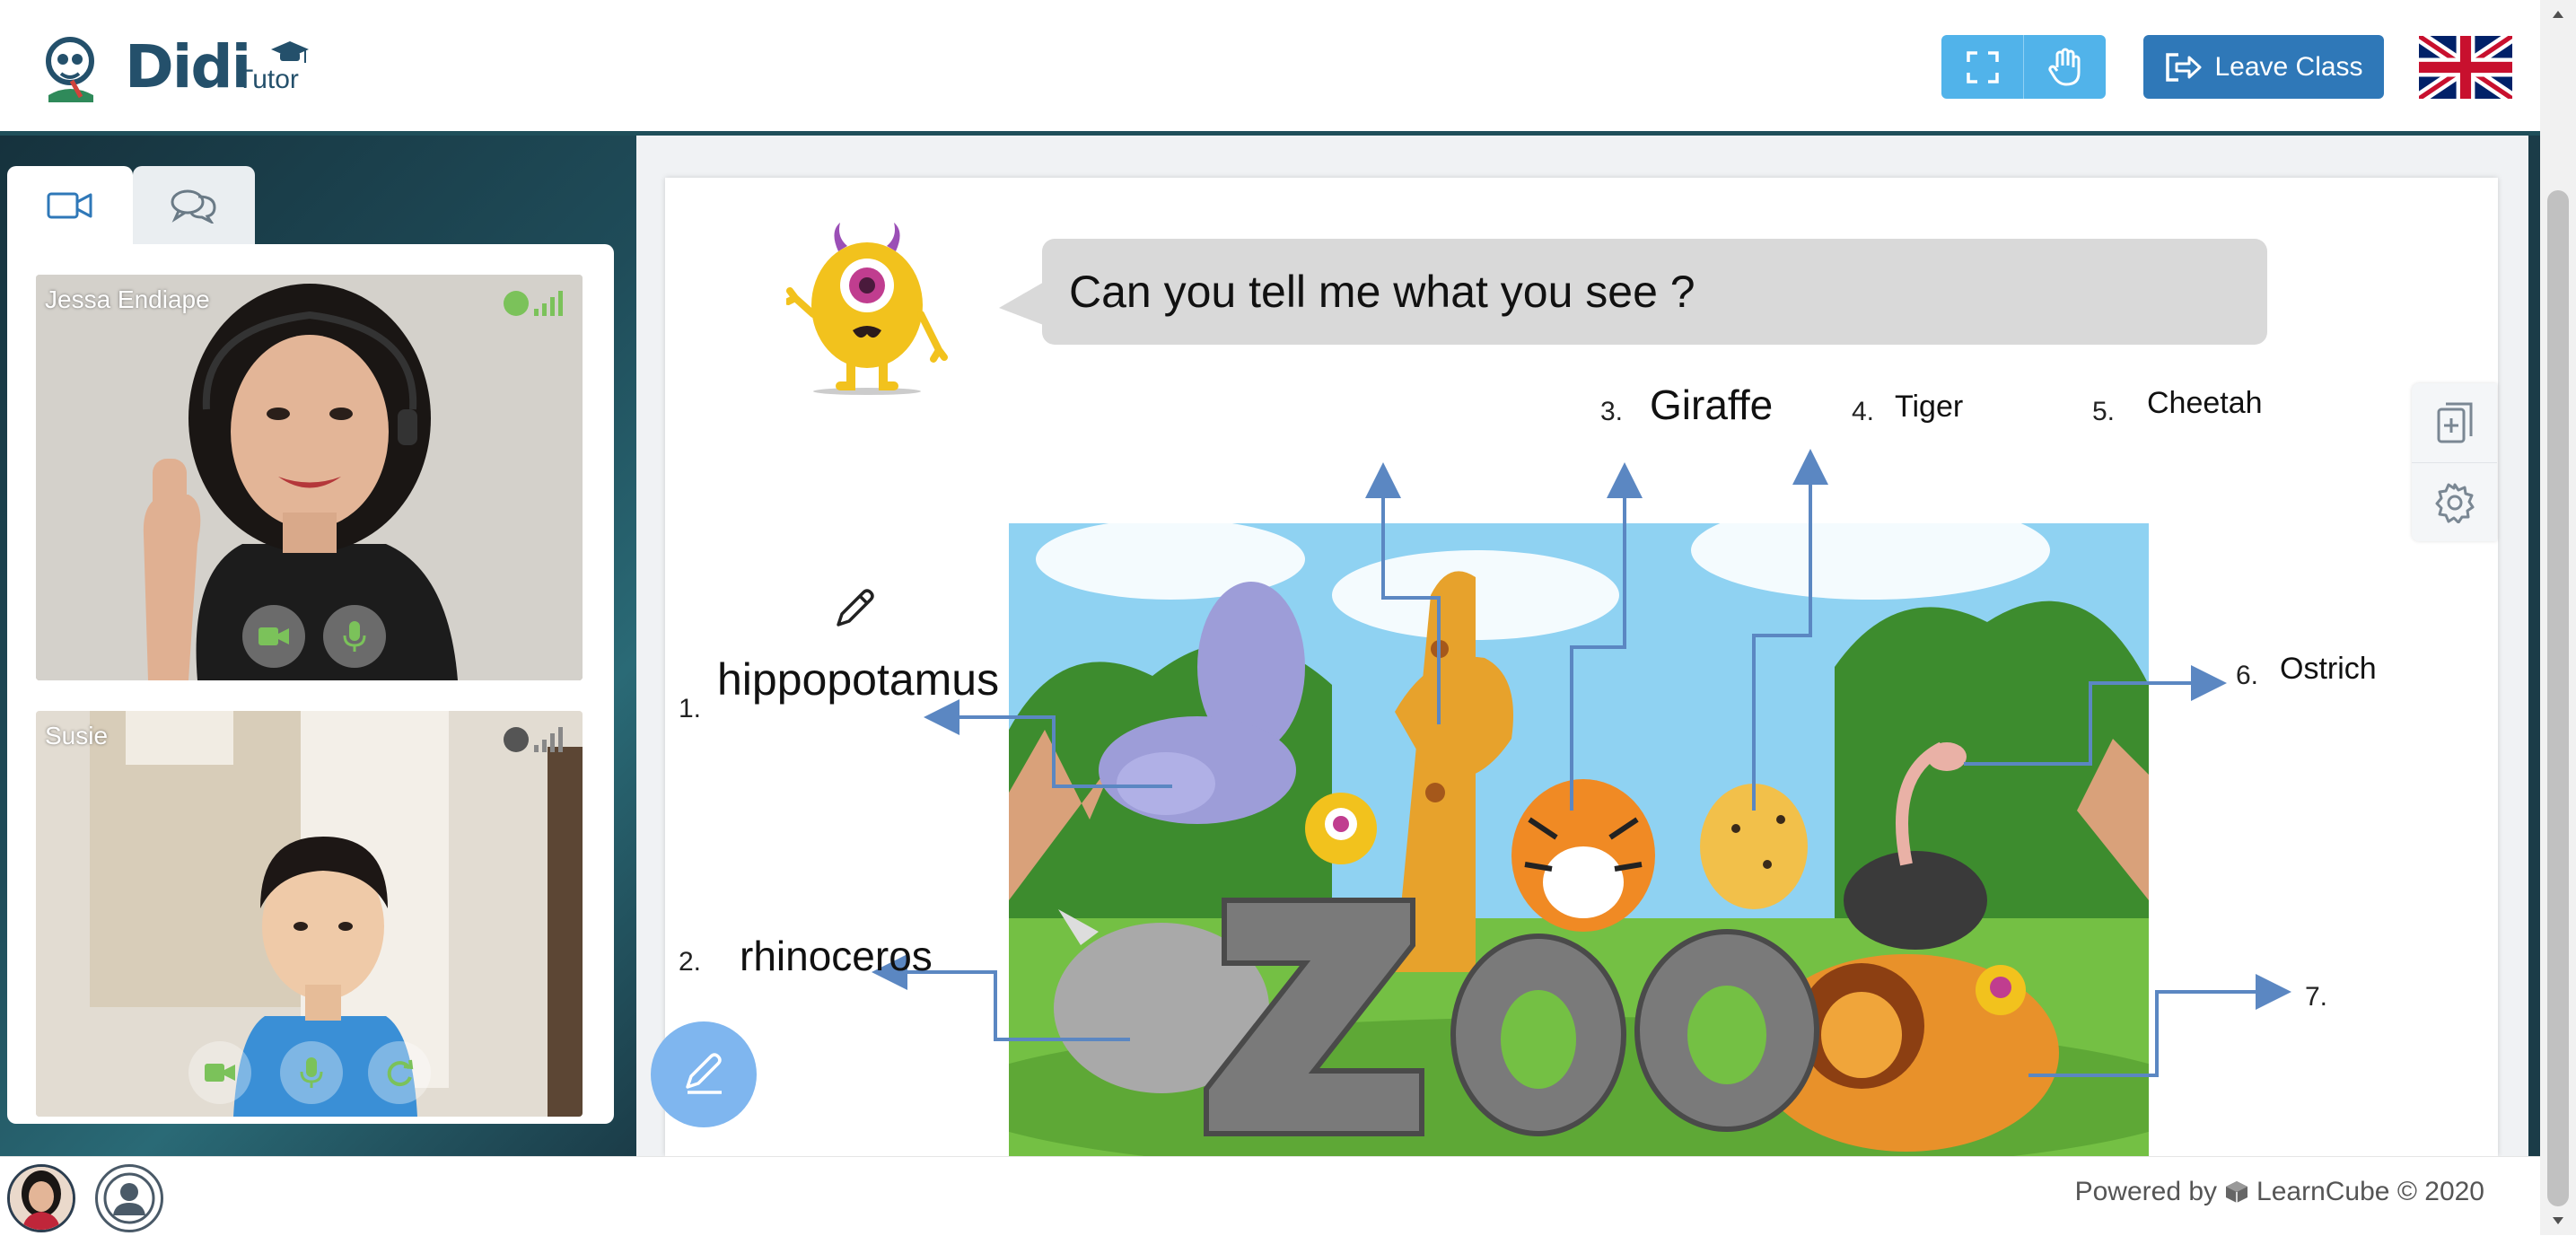 Image resolution: width=2576 pixels, height=1236 pixels. I want to click on label-number-3: 3., so click(1612, 411).